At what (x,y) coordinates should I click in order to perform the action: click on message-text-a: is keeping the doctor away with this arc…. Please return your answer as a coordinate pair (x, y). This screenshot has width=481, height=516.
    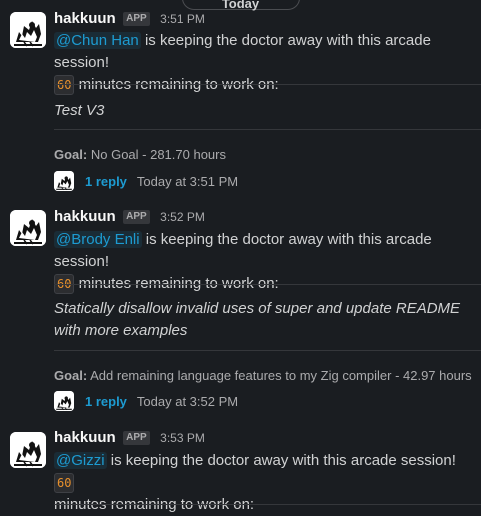
    Looking at the image, I should click on (281, 460).